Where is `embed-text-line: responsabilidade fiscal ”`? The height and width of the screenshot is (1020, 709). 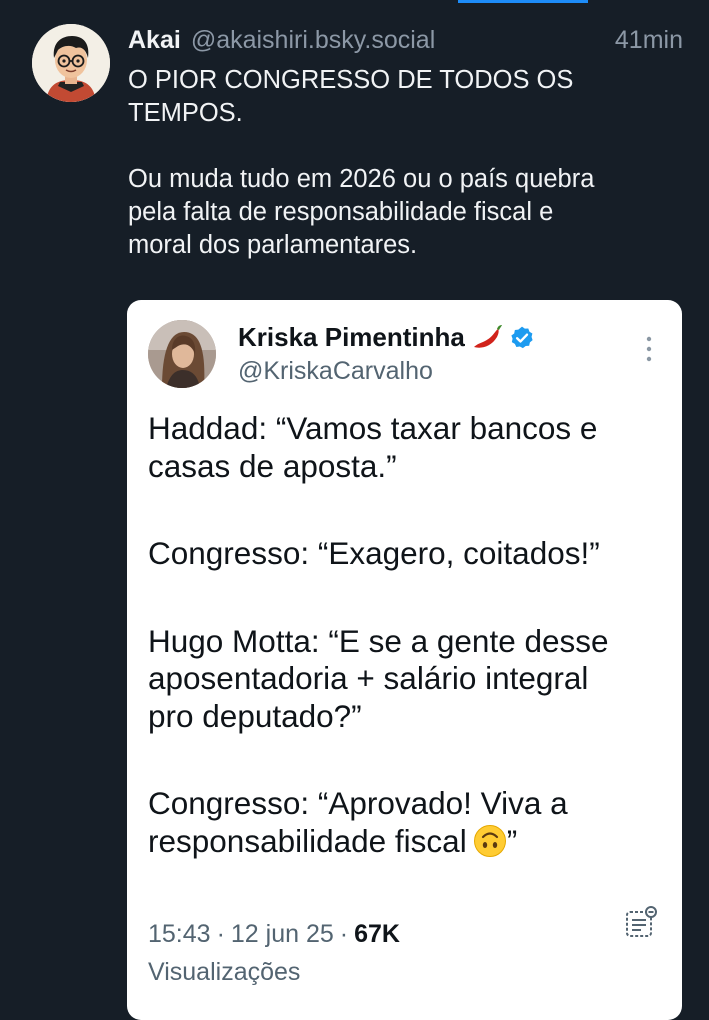 embed-text-line: responsabilidade fiscal ” is located at coordinates (408, 842).